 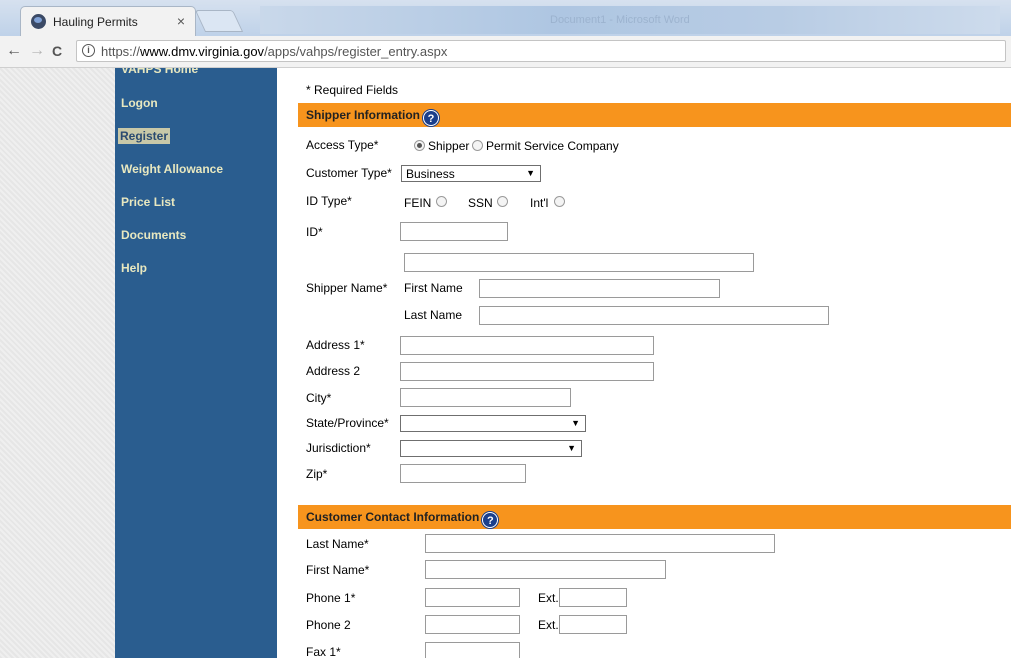 What do you see at coordinates (319, 398) in the screenshot?
I see `city-label: City*` at bounding box center [319, 398].